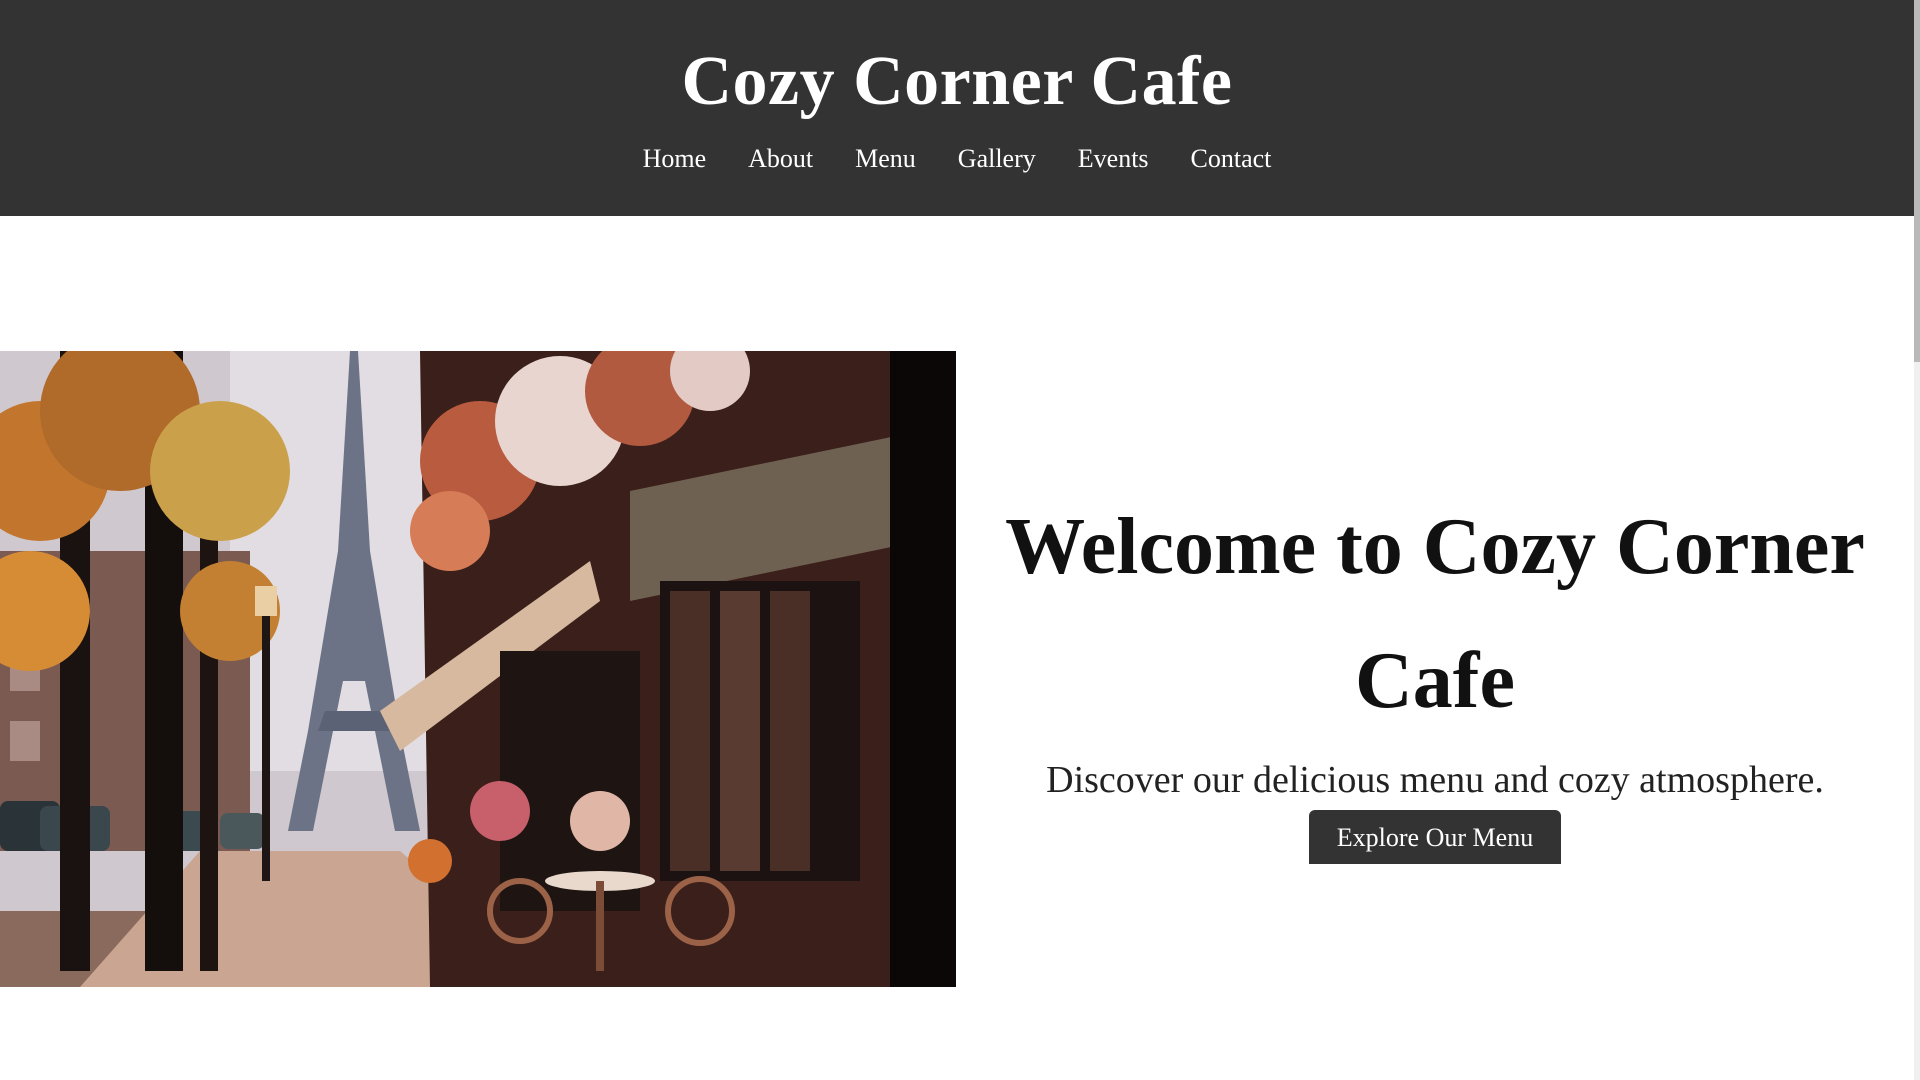 The height and width of the screenshot is (1080, 1920). I want to click on nav-contact-link: Contact, so click(1231, 159).